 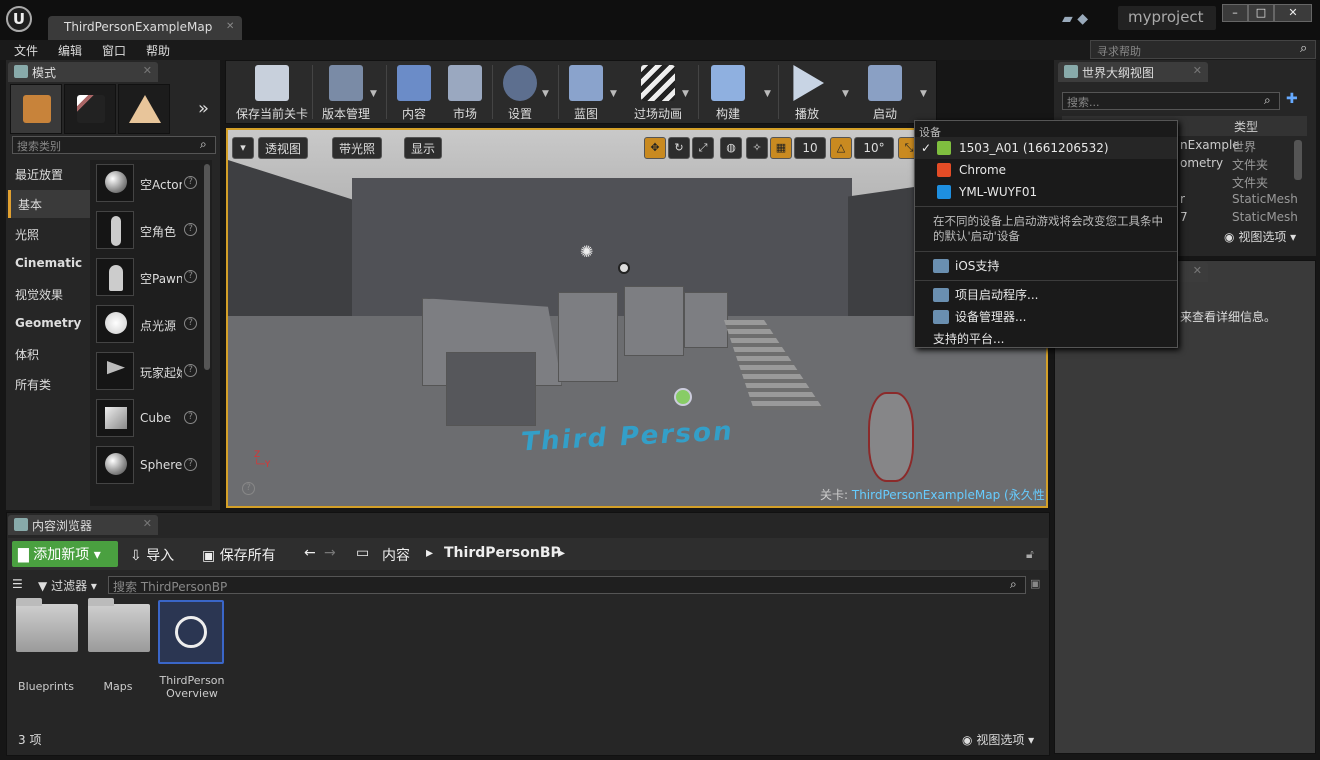 I want to click on category-cinematic: Cinematic, so click(x=49, y=264).